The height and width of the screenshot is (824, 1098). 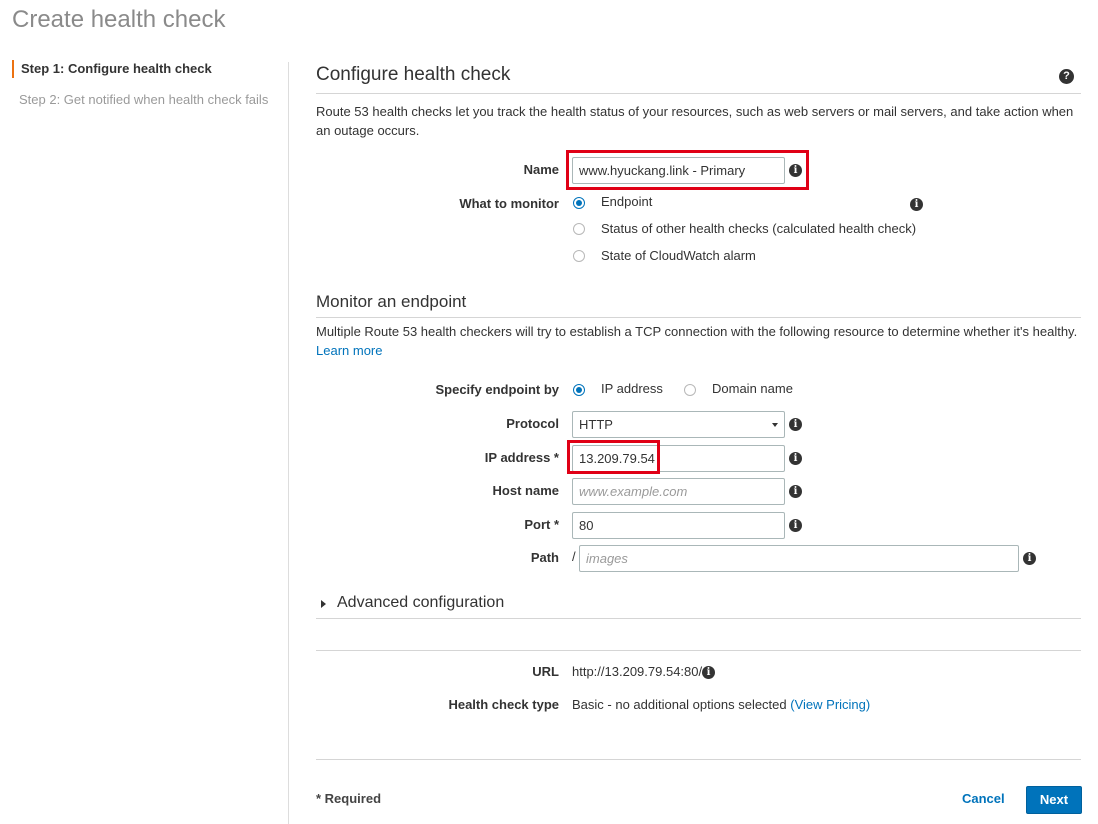 I want to click on radio-endpoint-label: Endpoint, so click(x=626, y=202).